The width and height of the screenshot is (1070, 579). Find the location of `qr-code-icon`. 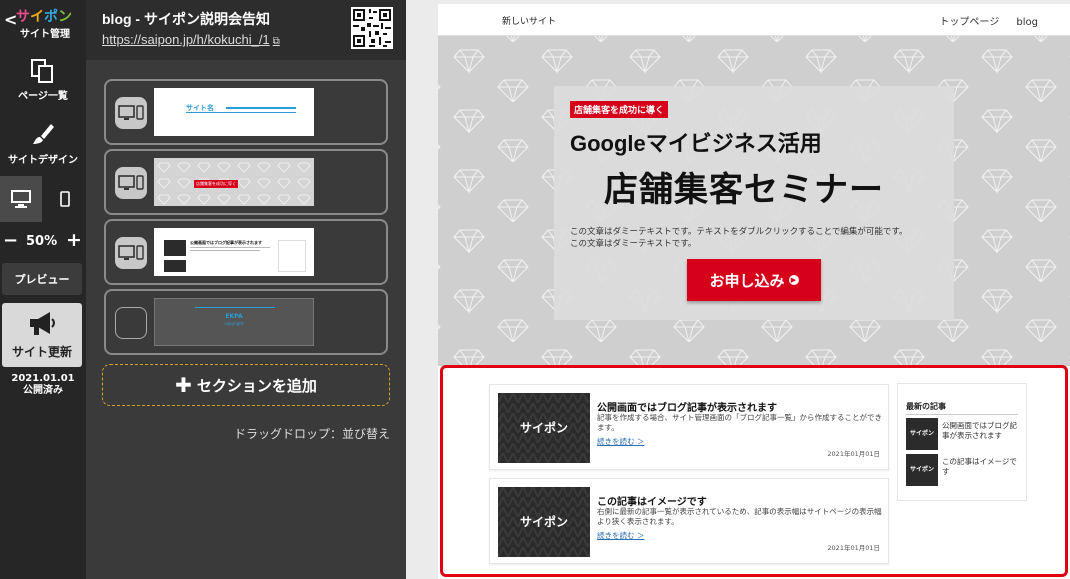

qr-code-icon is located at coordinates (372, 28).